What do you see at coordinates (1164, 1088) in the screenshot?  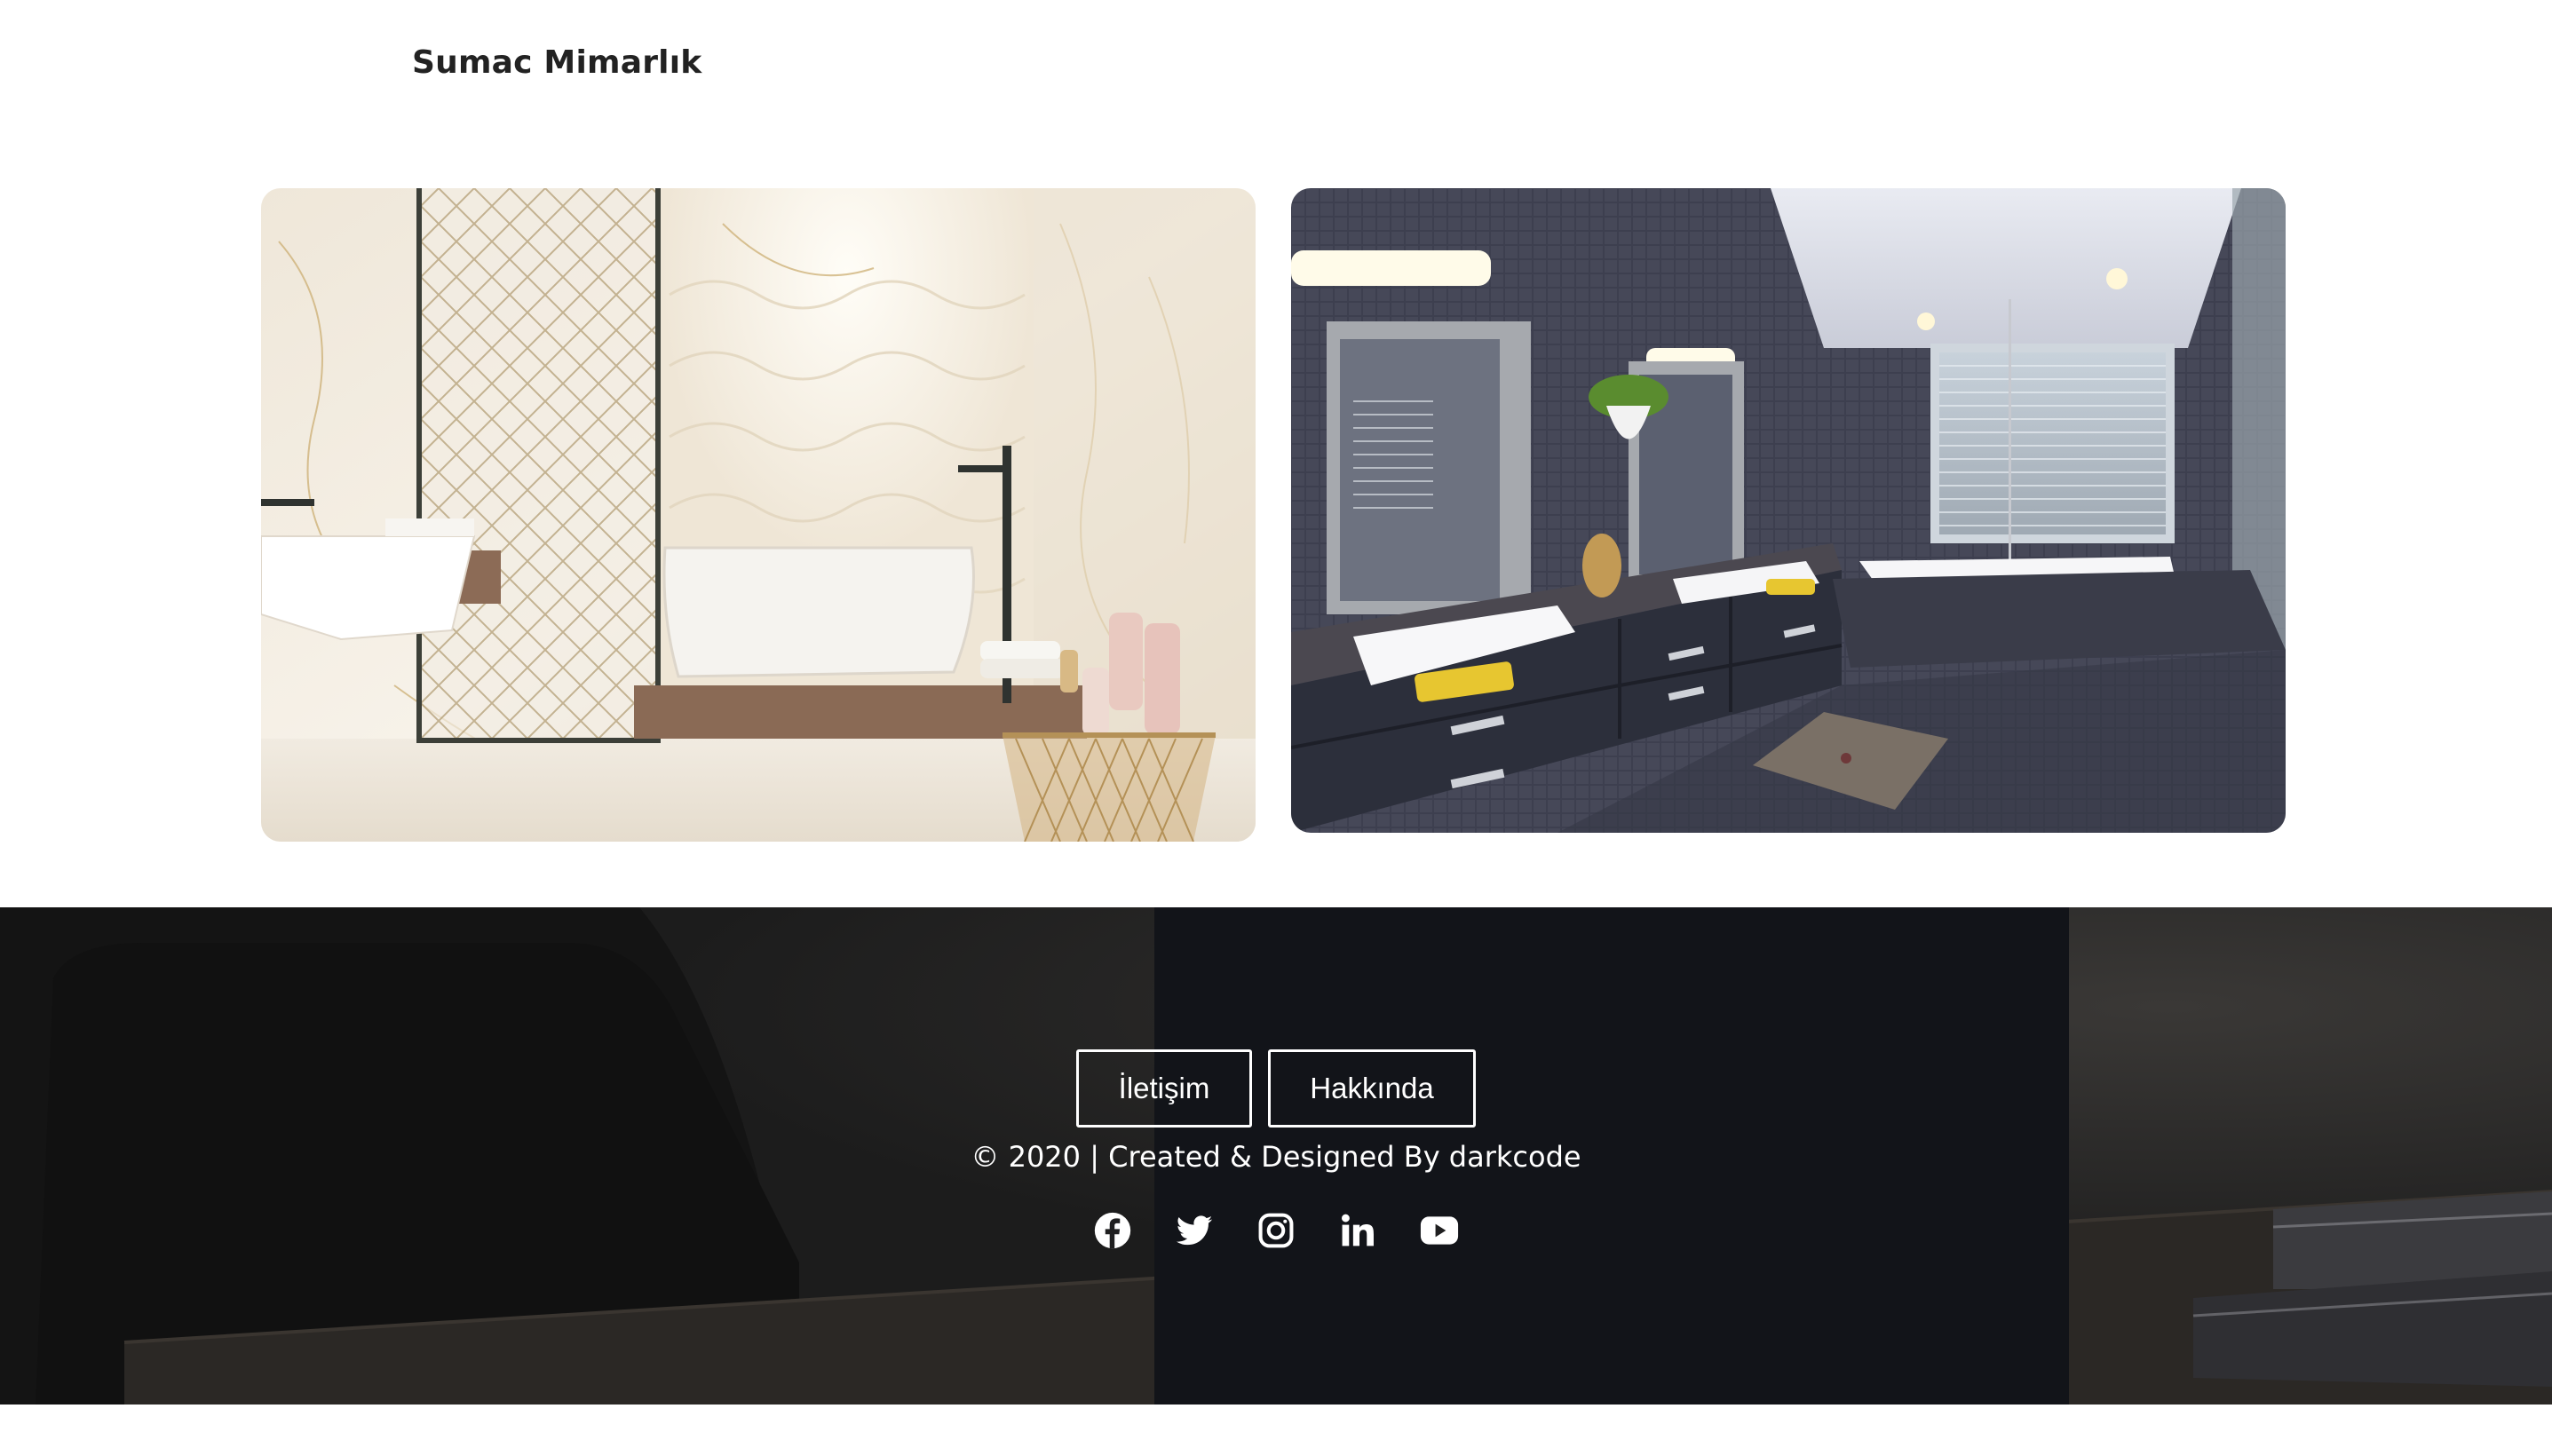 I see `contact-button: İletişim` at bounding box center [1164, 1088].